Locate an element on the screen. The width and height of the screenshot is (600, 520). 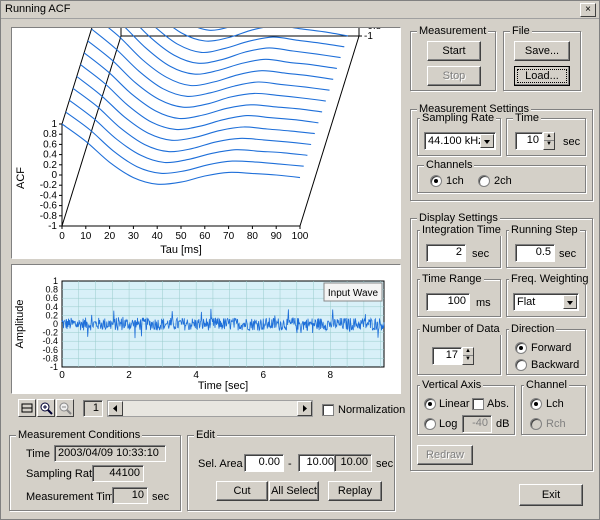
exit-button: Exit is located at coordinates (551, 495).